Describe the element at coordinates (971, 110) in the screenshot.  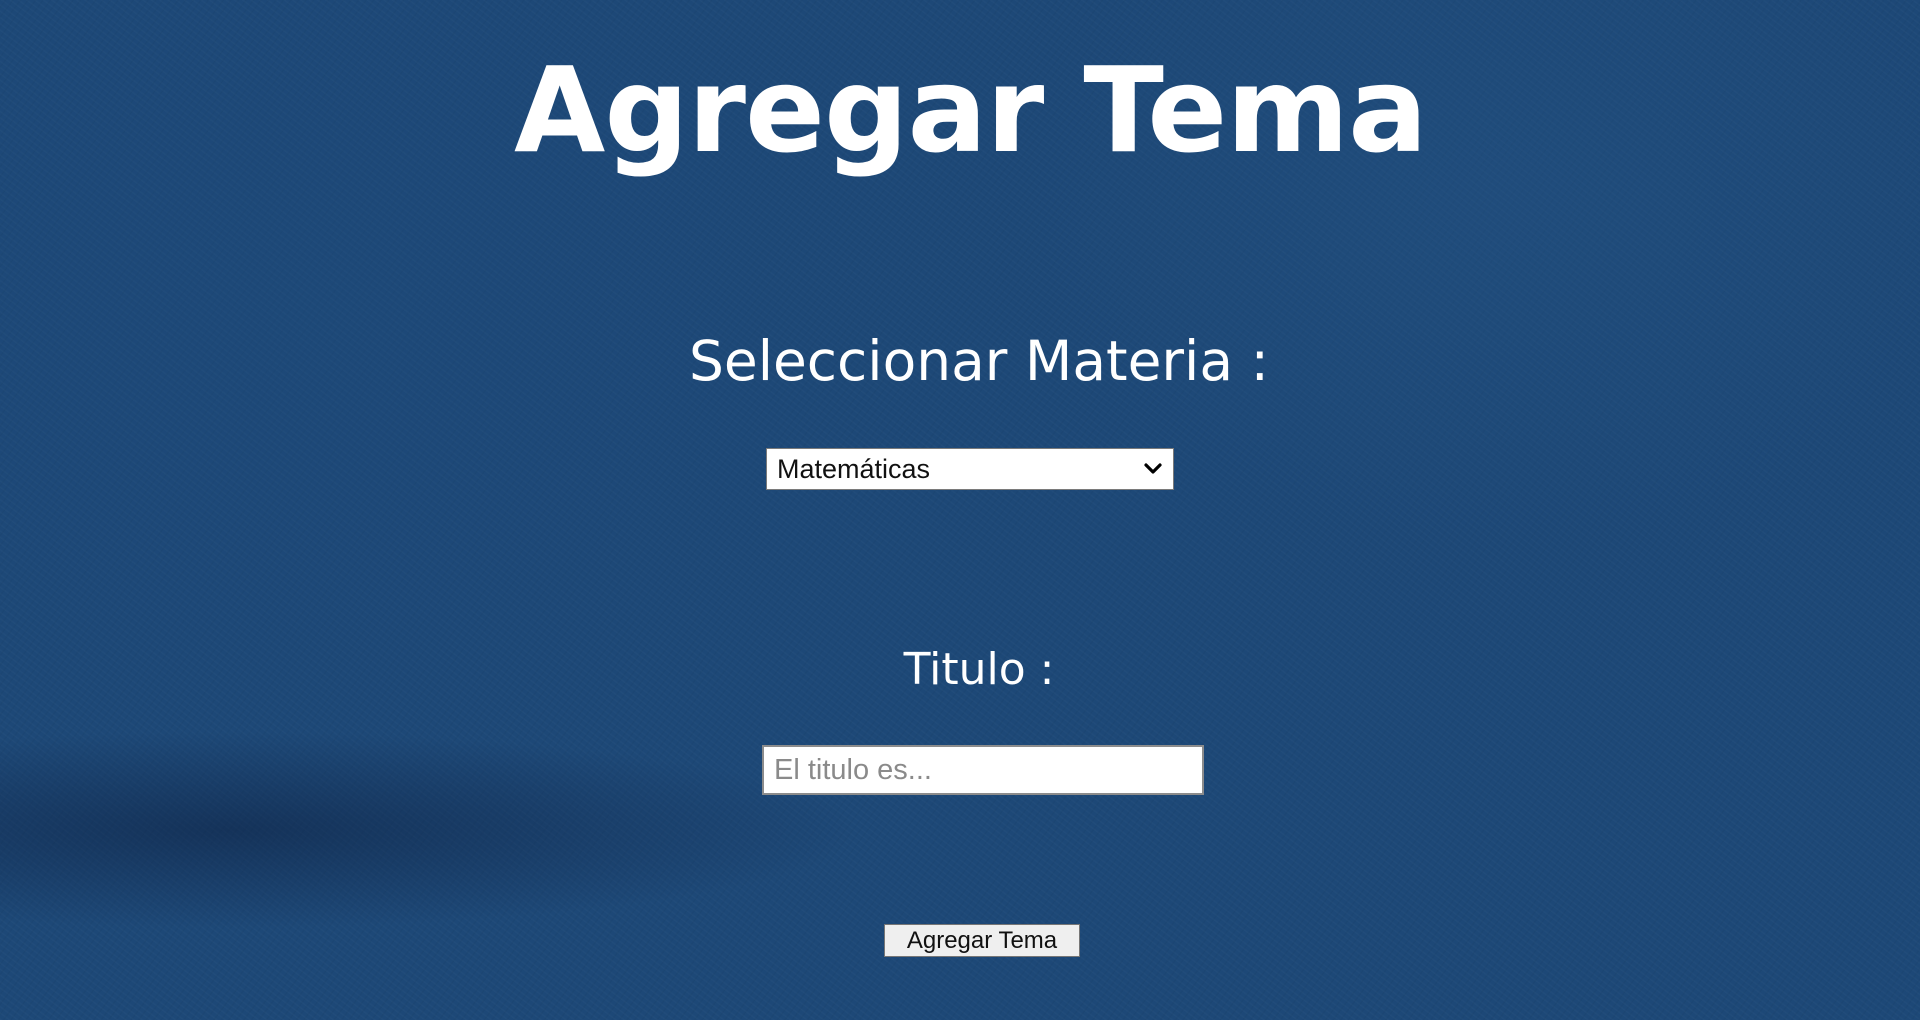
I see `page-title: Agregar Tema` at that location.